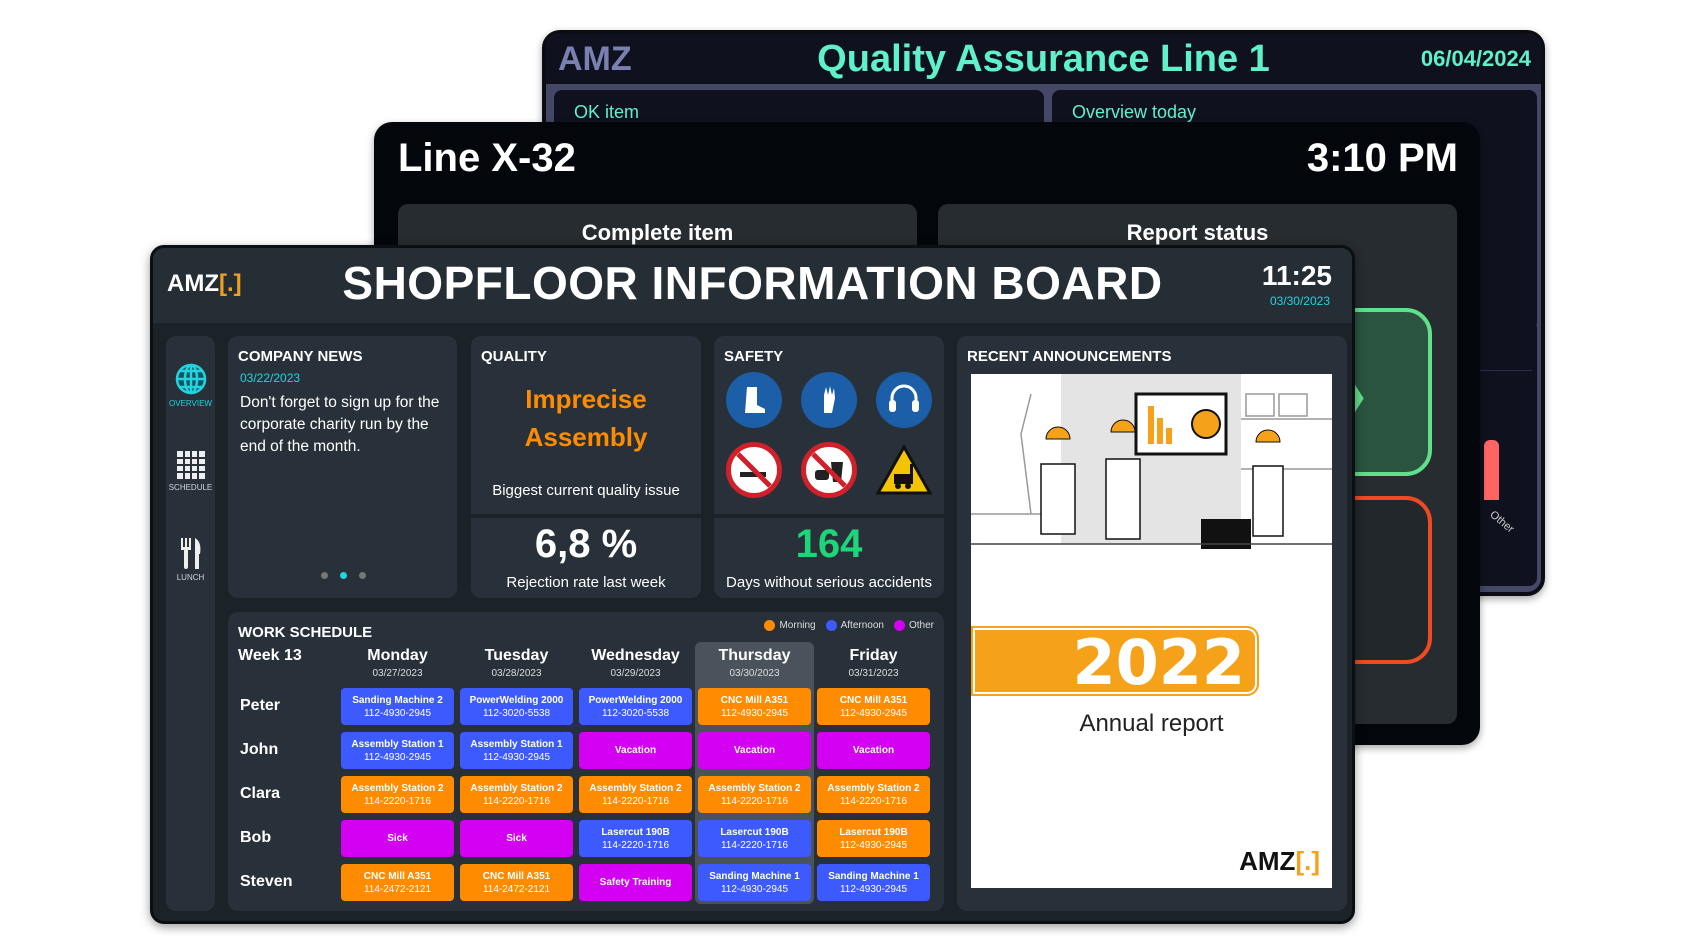 Image resolution: width=1691 pixels, height=951 pixels. Describe the element at coordinates (586, 544) in the screenshot. I see `rejection-rate: 6,8 %` at that location.